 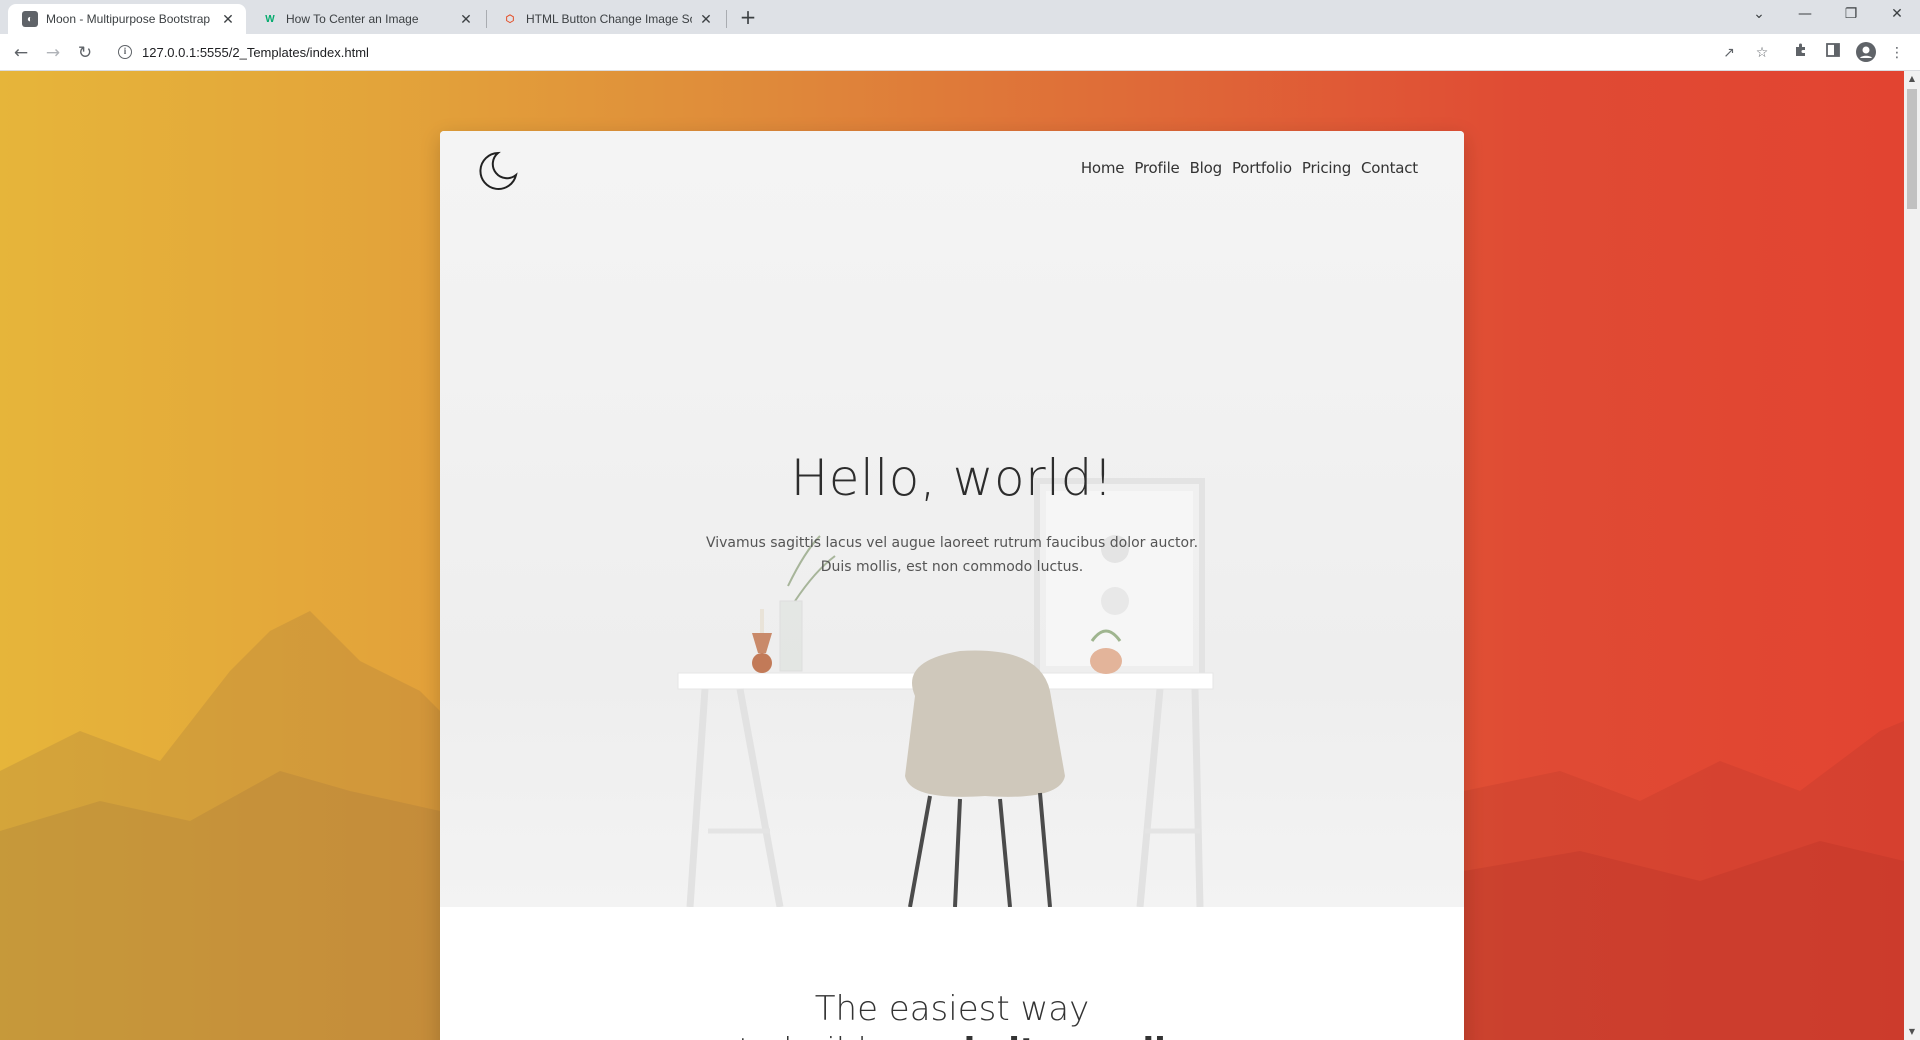 What do you see at coordinates (1759, 15) in the screenshot?
I see `tab-search-icon: ⌄` at bounding box center [1759, 15].